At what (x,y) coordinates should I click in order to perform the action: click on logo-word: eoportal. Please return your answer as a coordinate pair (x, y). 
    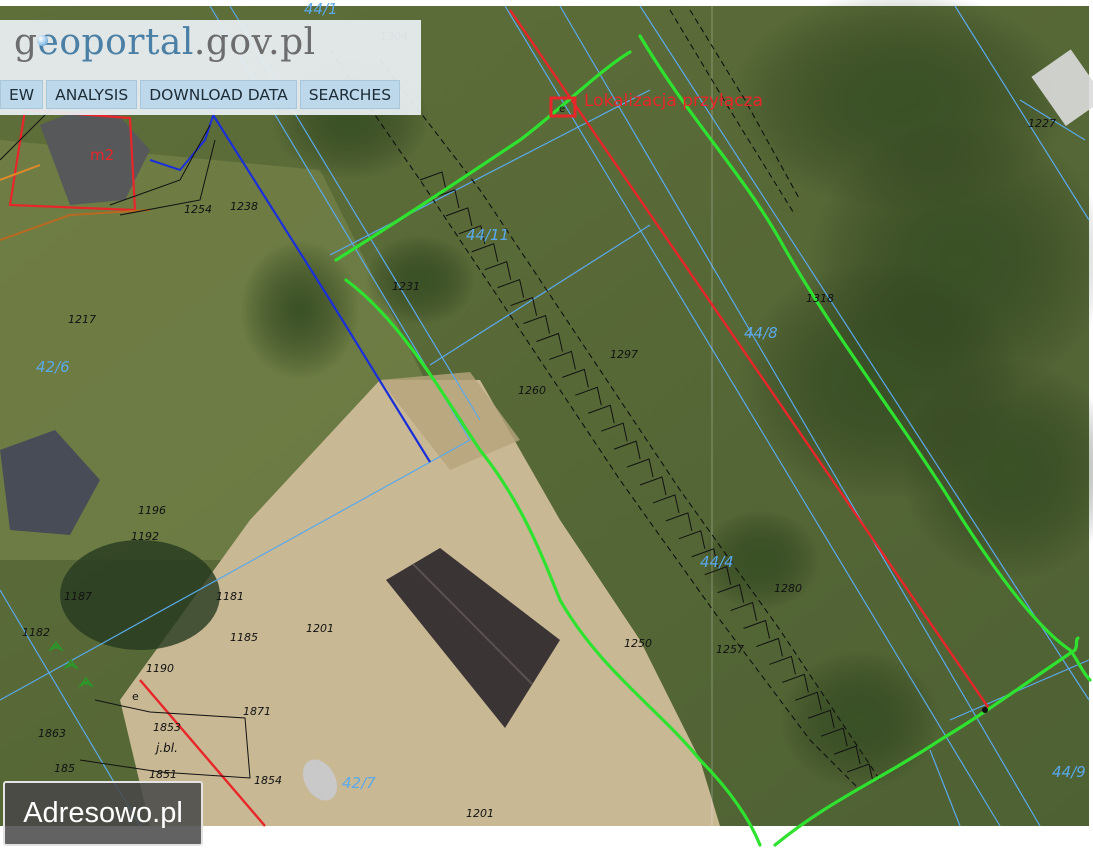
    Looking at the image, I should click on (115, 42).